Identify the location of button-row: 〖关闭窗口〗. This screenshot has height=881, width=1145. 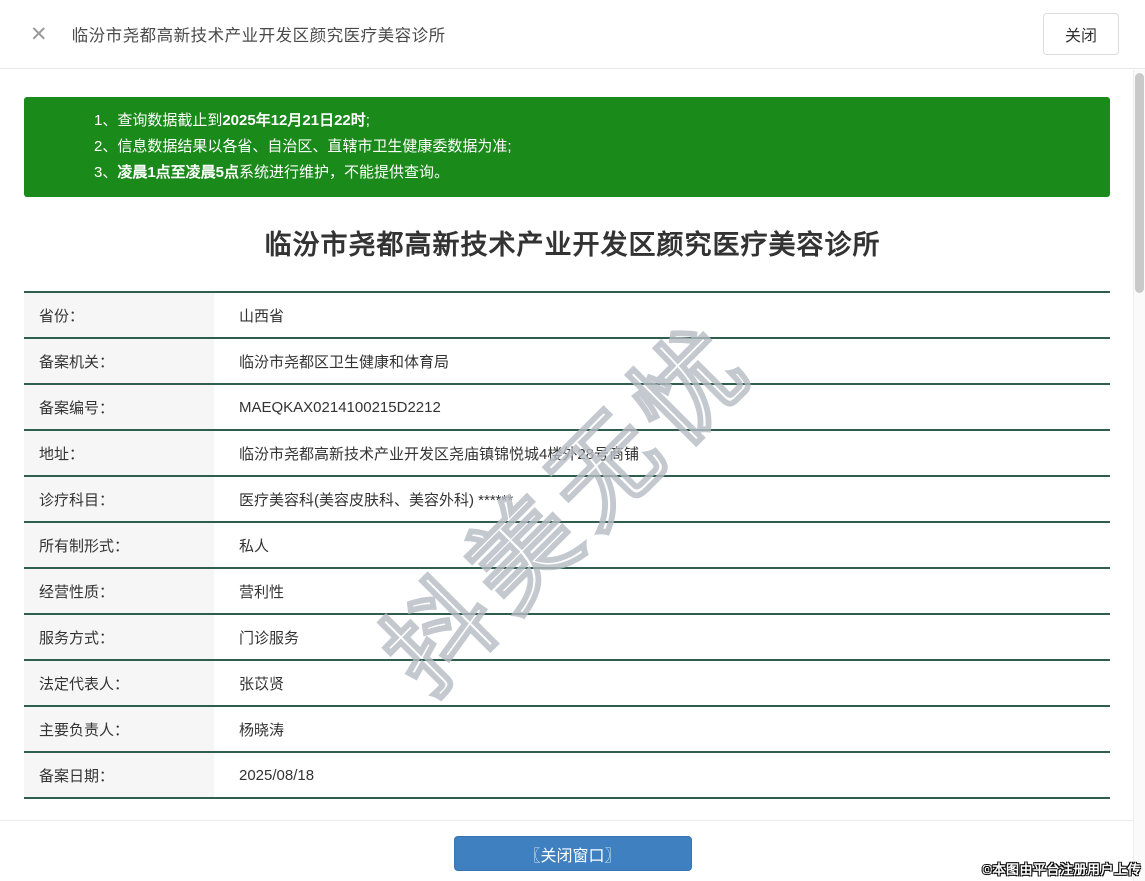
(572, 853).